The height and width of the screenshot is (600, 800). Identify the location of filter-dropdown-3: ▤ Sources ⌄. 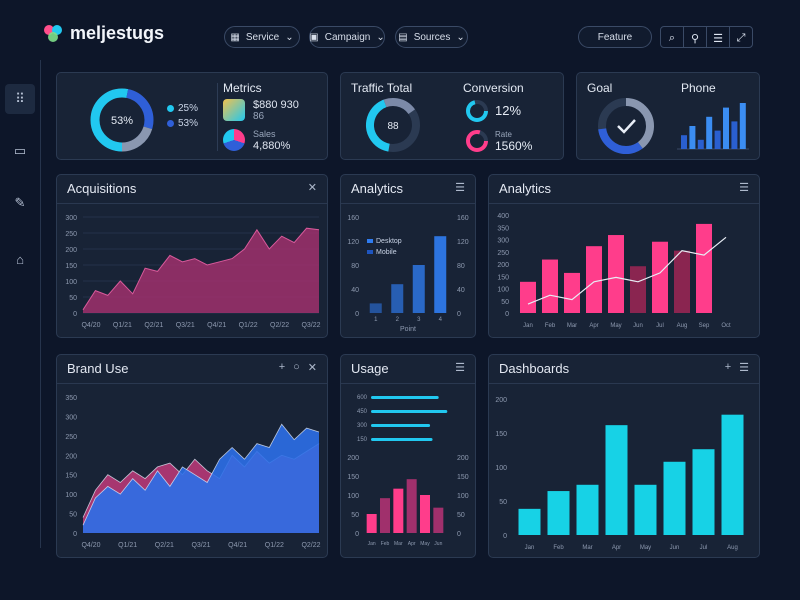
(431, 37).